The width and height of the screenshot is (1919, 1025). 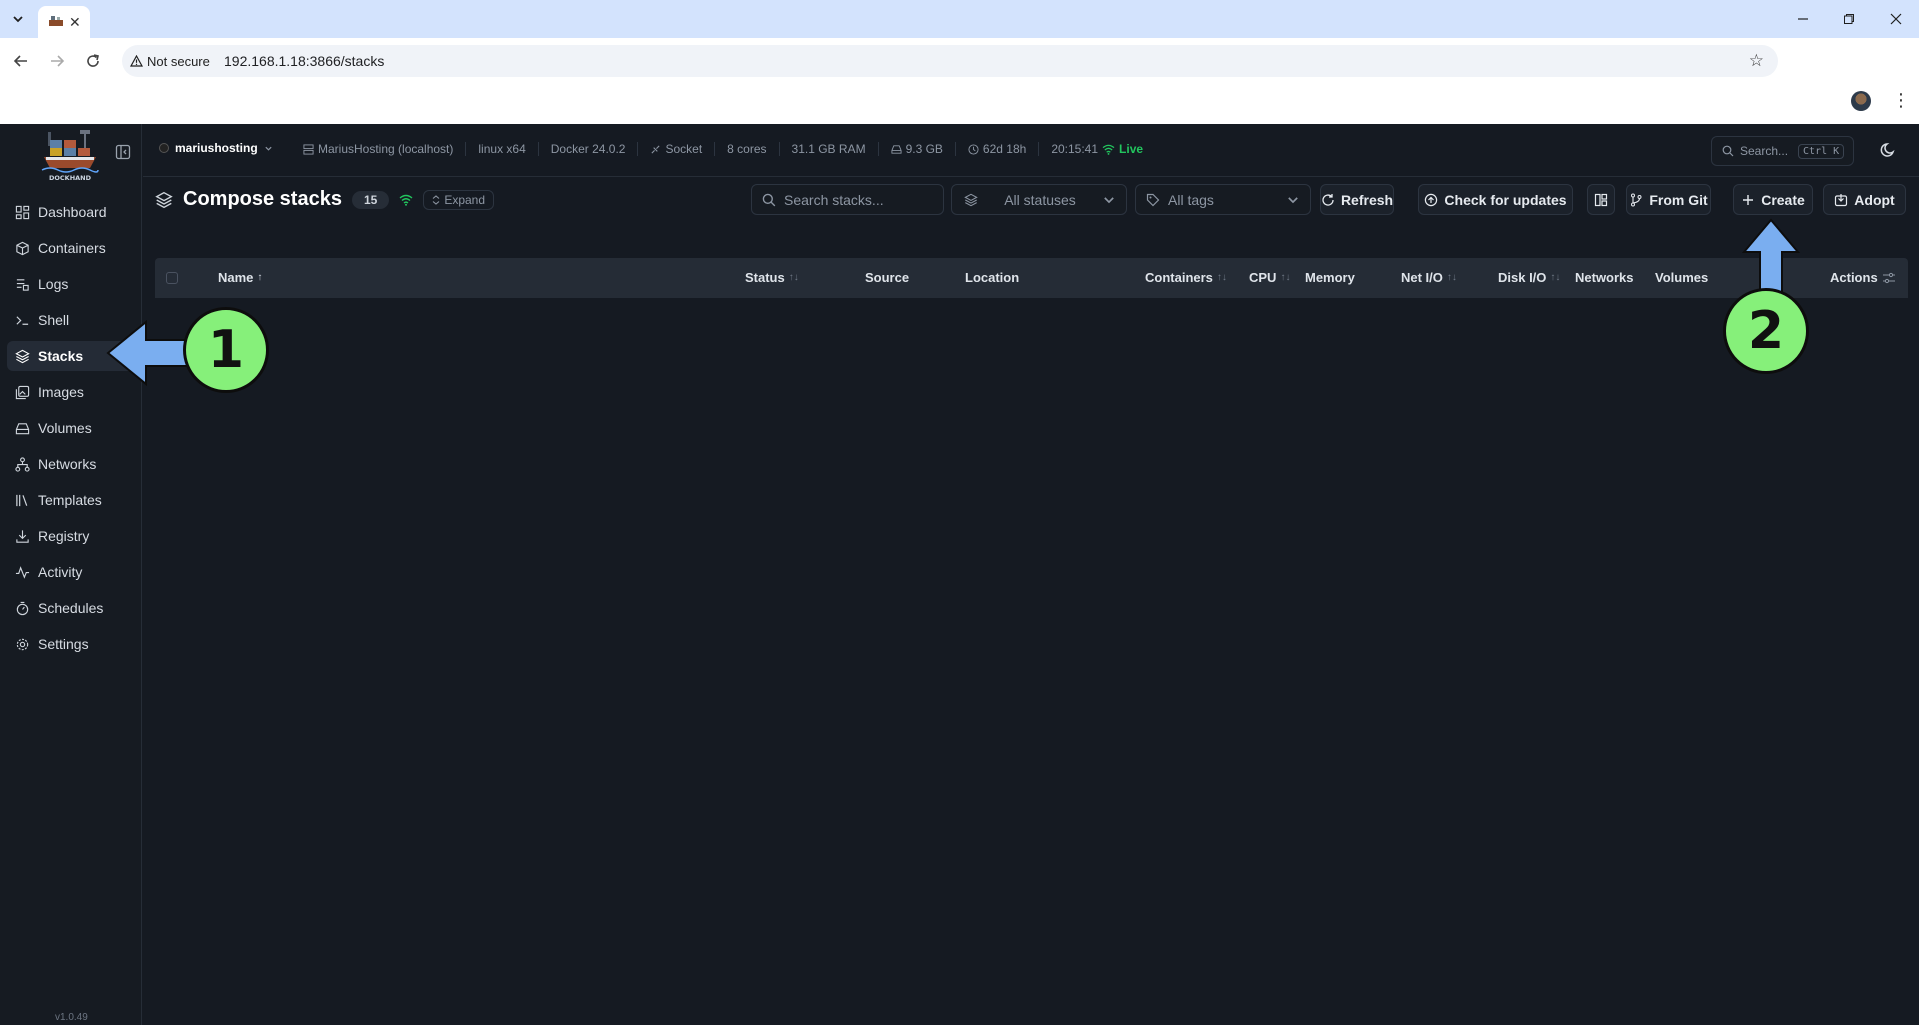 I want to click on arrow-up-circle-icon, so click(x=1431, y=199).